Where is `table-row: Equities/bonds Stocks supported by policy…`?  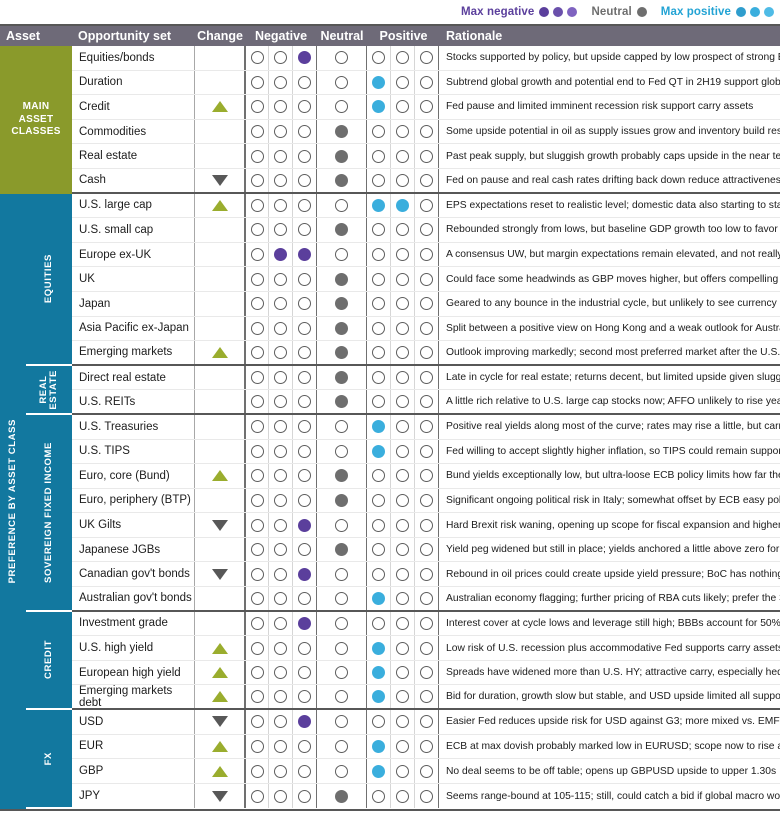 table-row: Equities/bonds Stocks supported by policy… is located at coordinates (426, 58).